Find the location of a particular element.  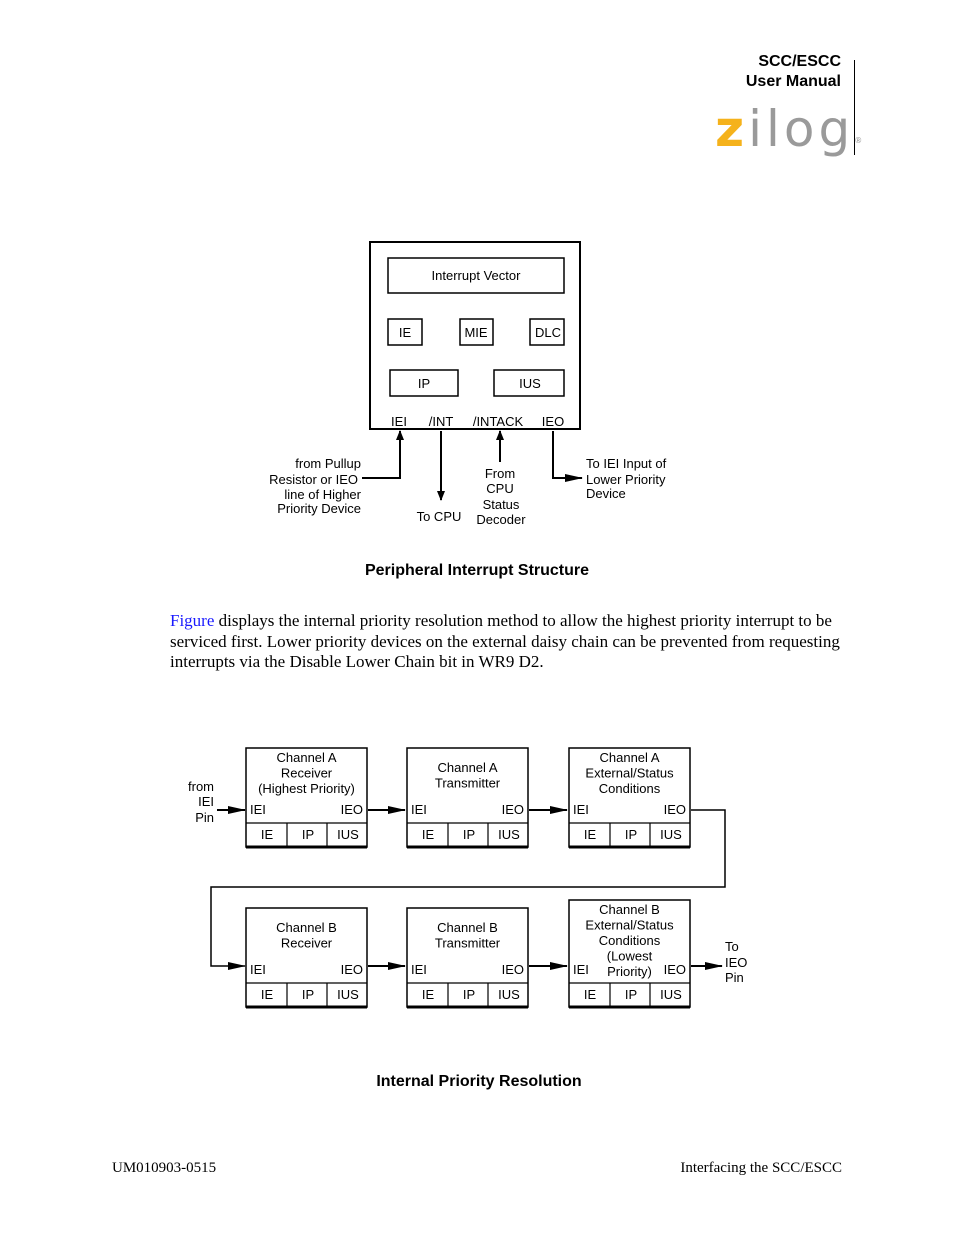

svg-text: Priority Device is located at coordinates (319, 508).